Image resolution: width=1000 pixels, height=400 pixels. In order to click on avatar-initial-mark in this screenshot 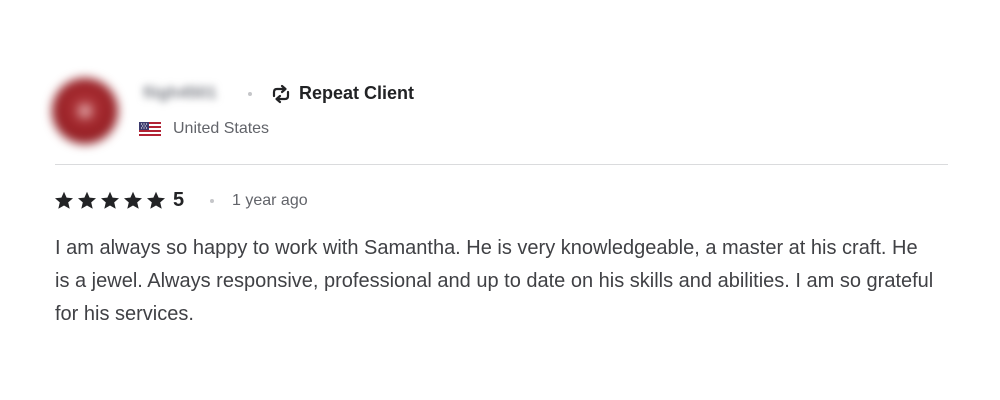, I will do `click(85, 111)`.